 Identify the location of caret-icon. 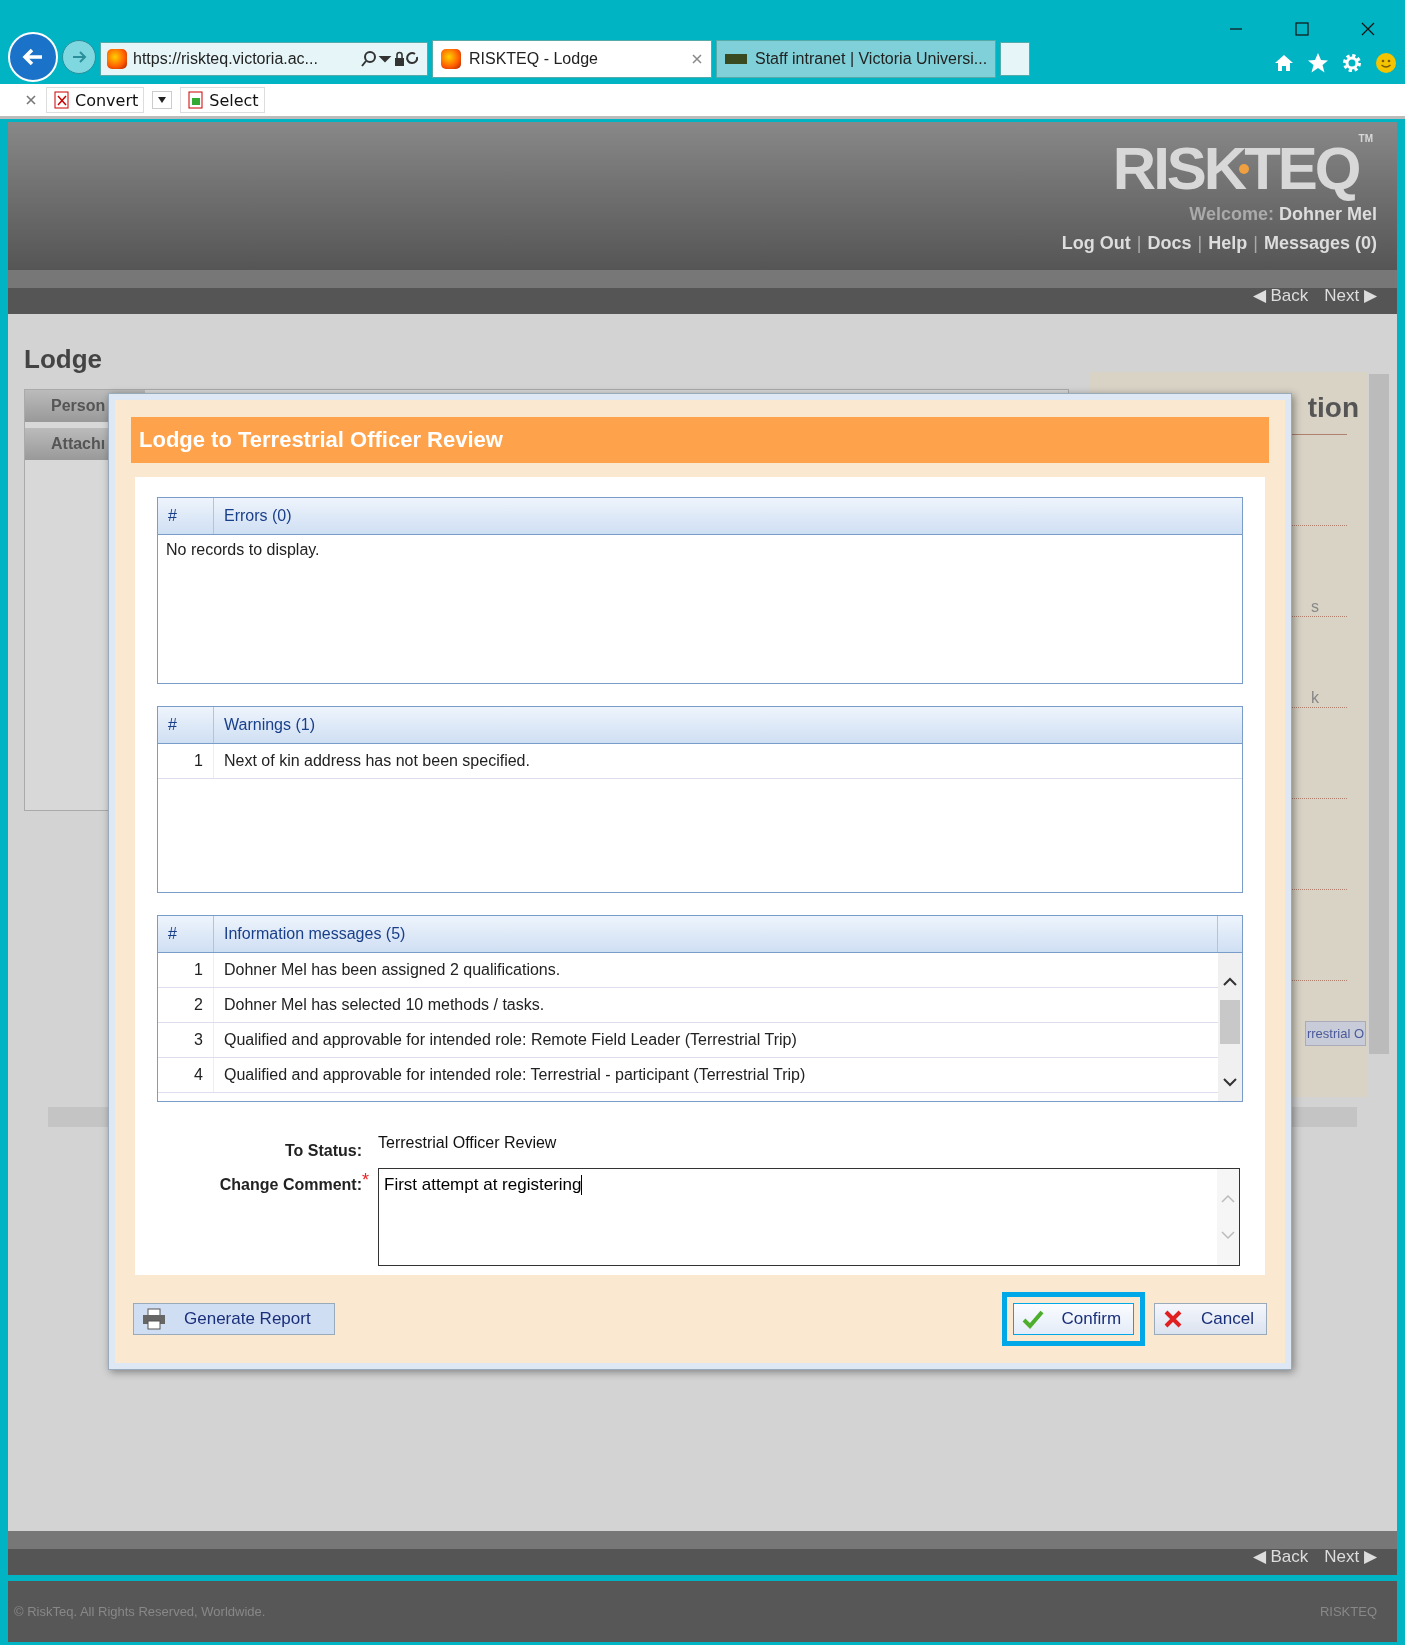
(162, 100).